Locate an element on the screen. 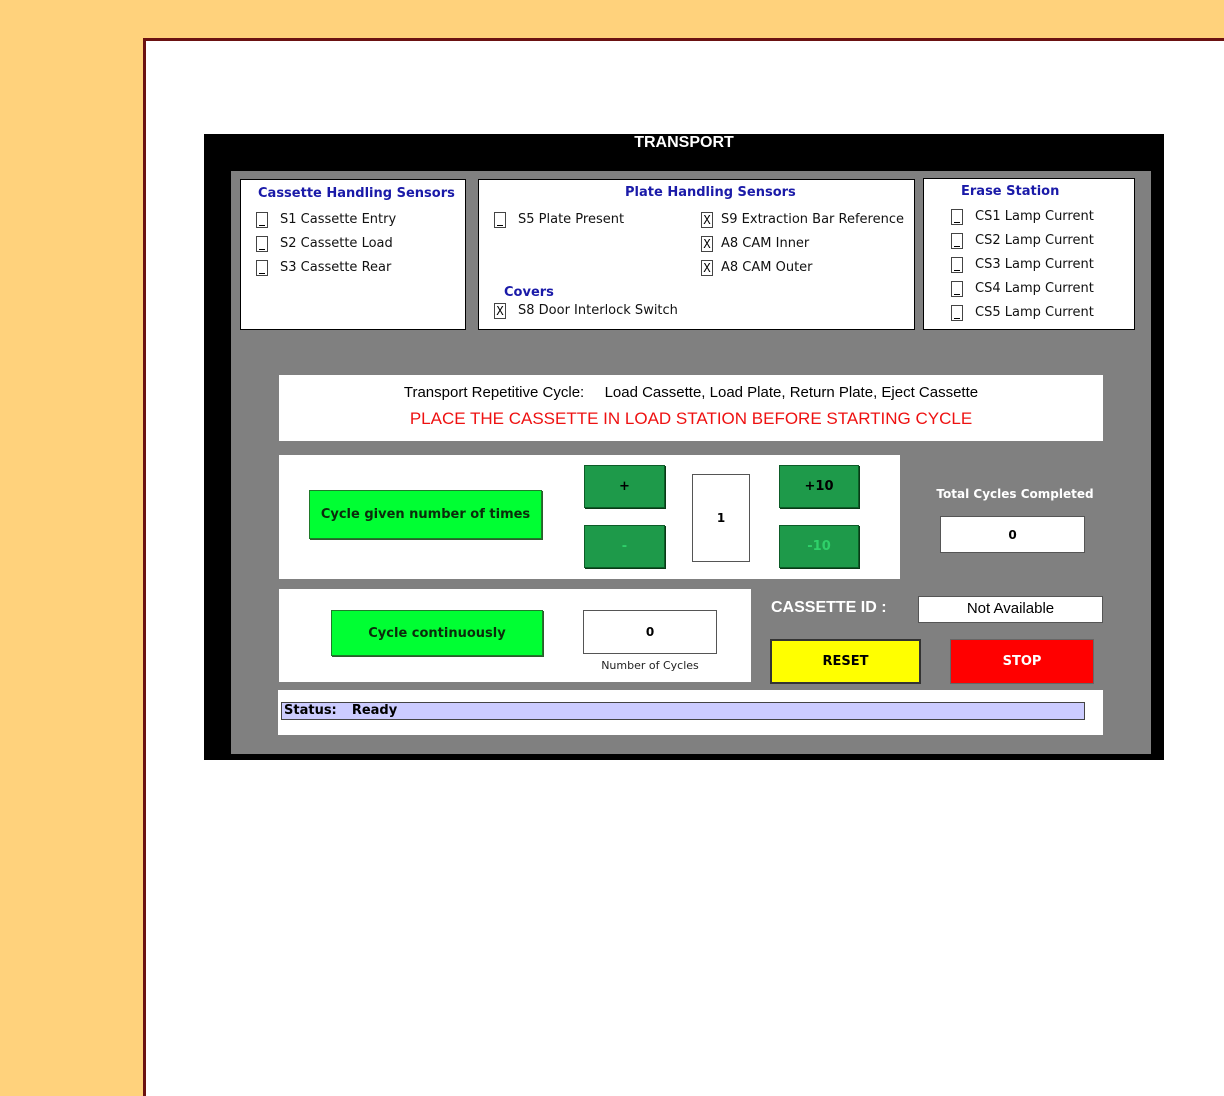 The image size is (1224, 1096). sensor-cs3-label: CS3 Lamp Current is located at coordinates (1034, 264).